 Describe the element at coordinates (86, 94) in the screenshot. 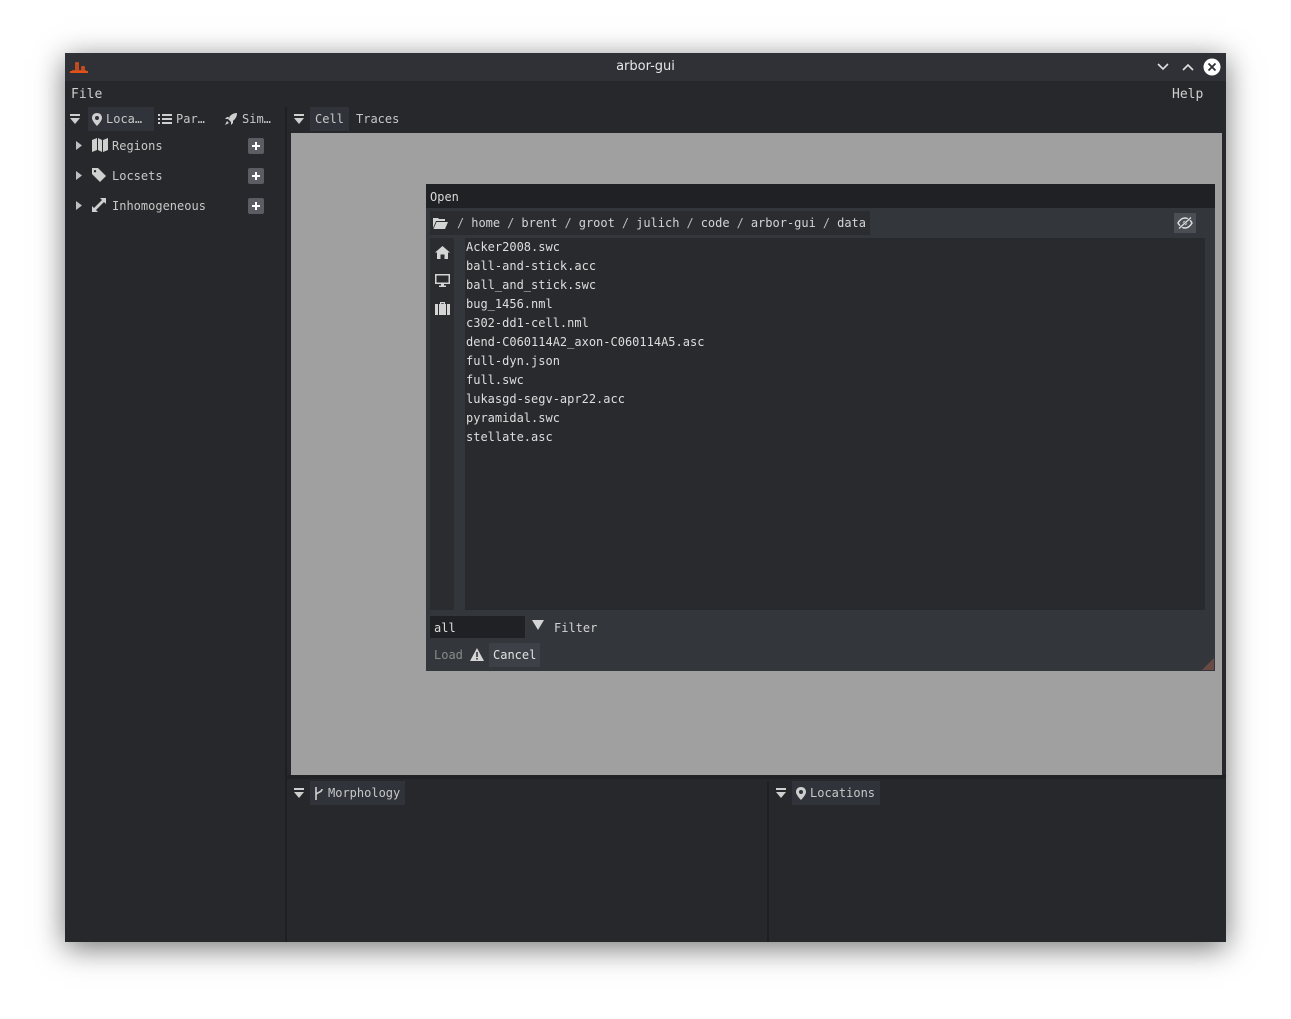

I see `menu-file: File` at that location.